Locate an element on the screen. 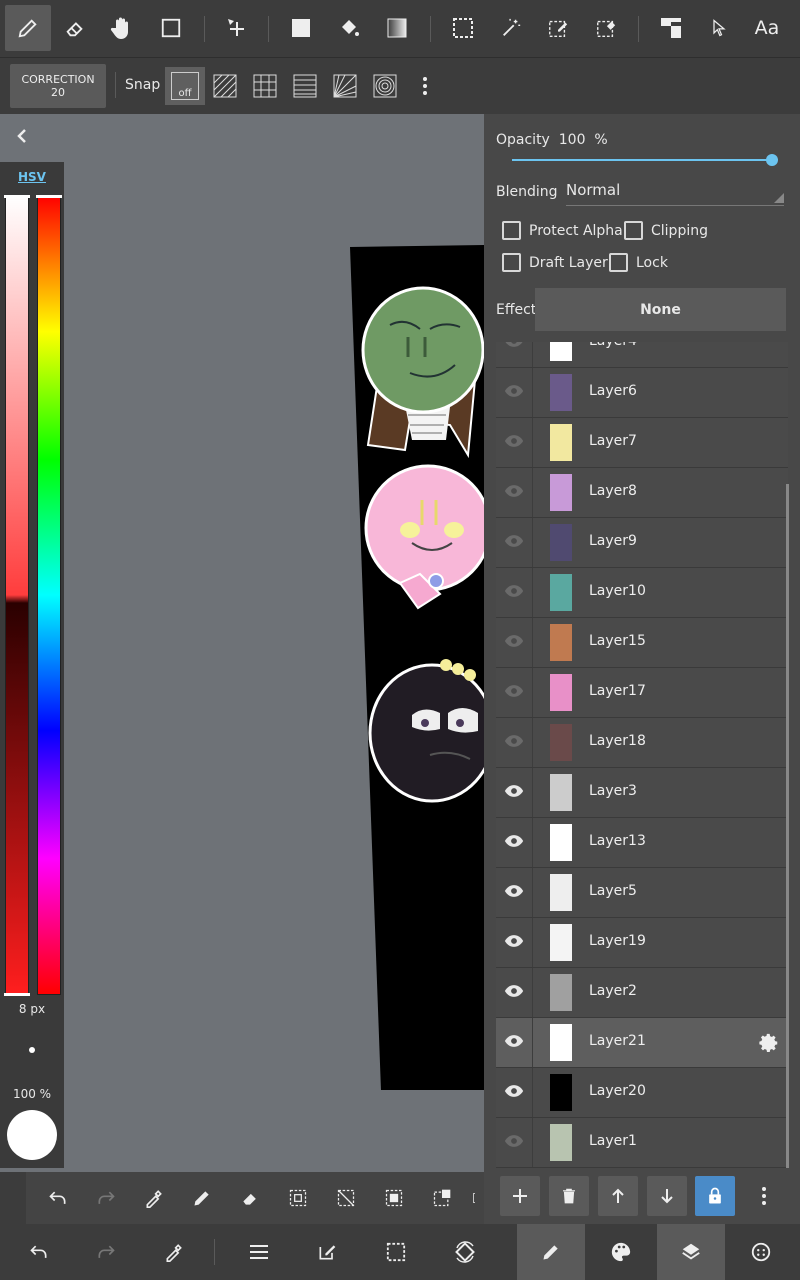 Image resolution: width=800 pixels, height=1280 pixels. magic-wand-tool-button is located at coordinates (511, 28).